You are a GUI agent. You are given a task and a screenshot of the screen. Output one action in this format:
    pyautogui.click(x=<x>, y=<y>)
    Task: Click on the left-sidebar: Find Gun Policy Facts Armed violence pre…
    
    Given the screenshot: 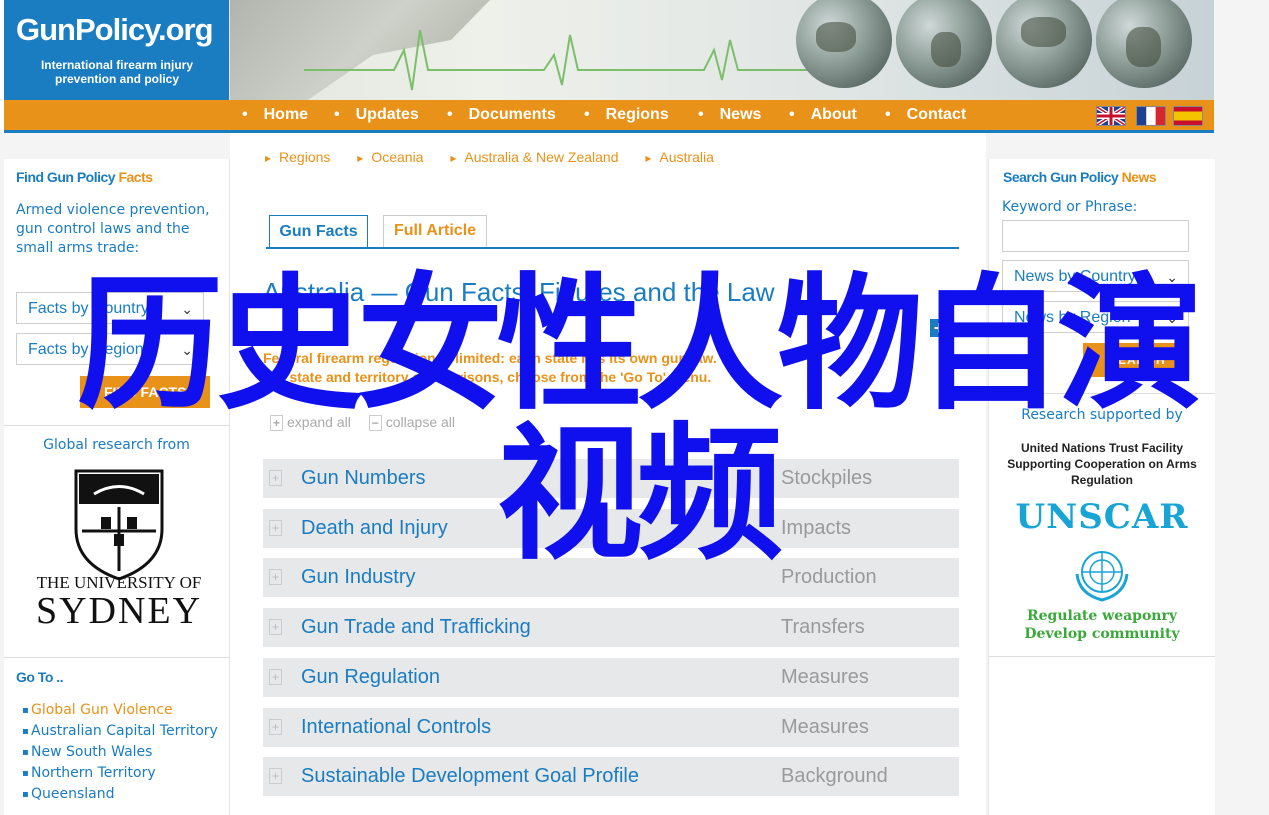 What is the action you would take?
    pyautogui.click(x=117, y=487)
    